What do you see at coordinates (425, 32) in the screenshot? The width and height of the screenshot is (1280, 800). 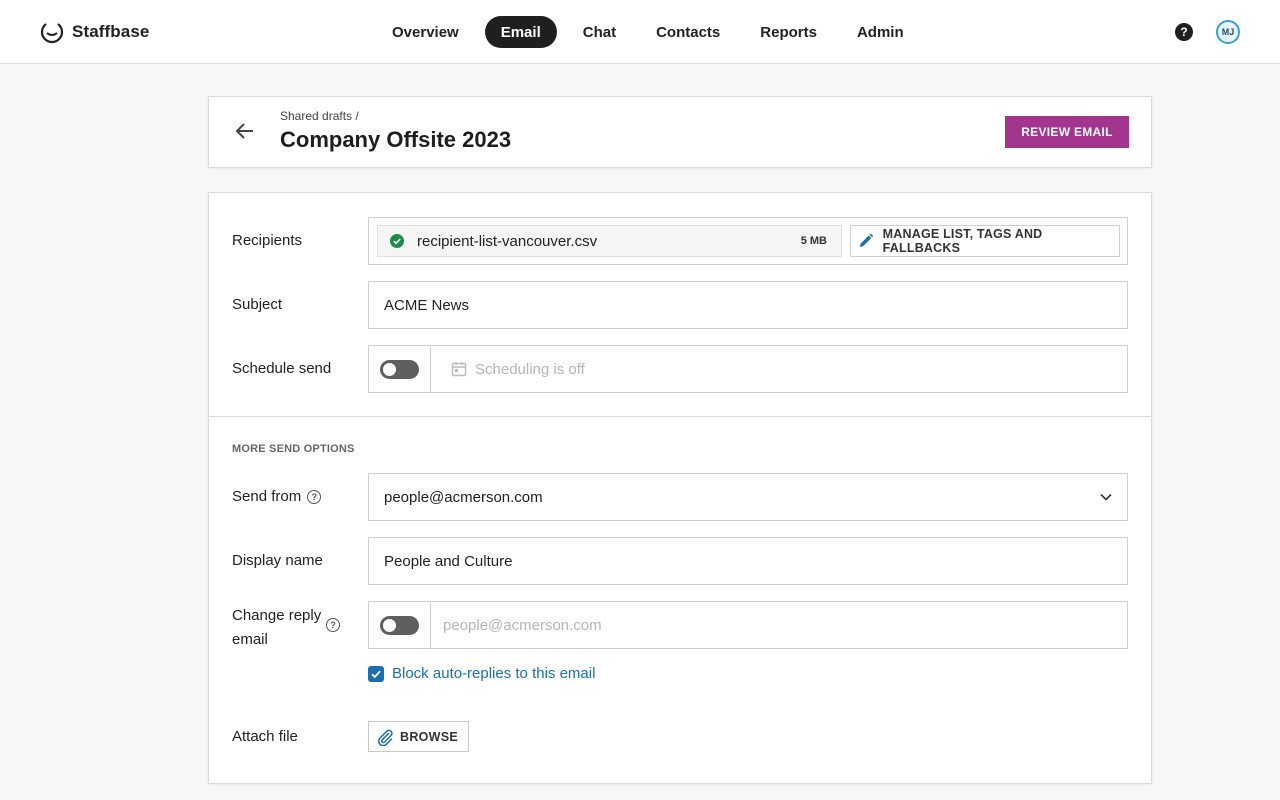 I see `nav-overview: Overview` at bounding box center [425, 32].